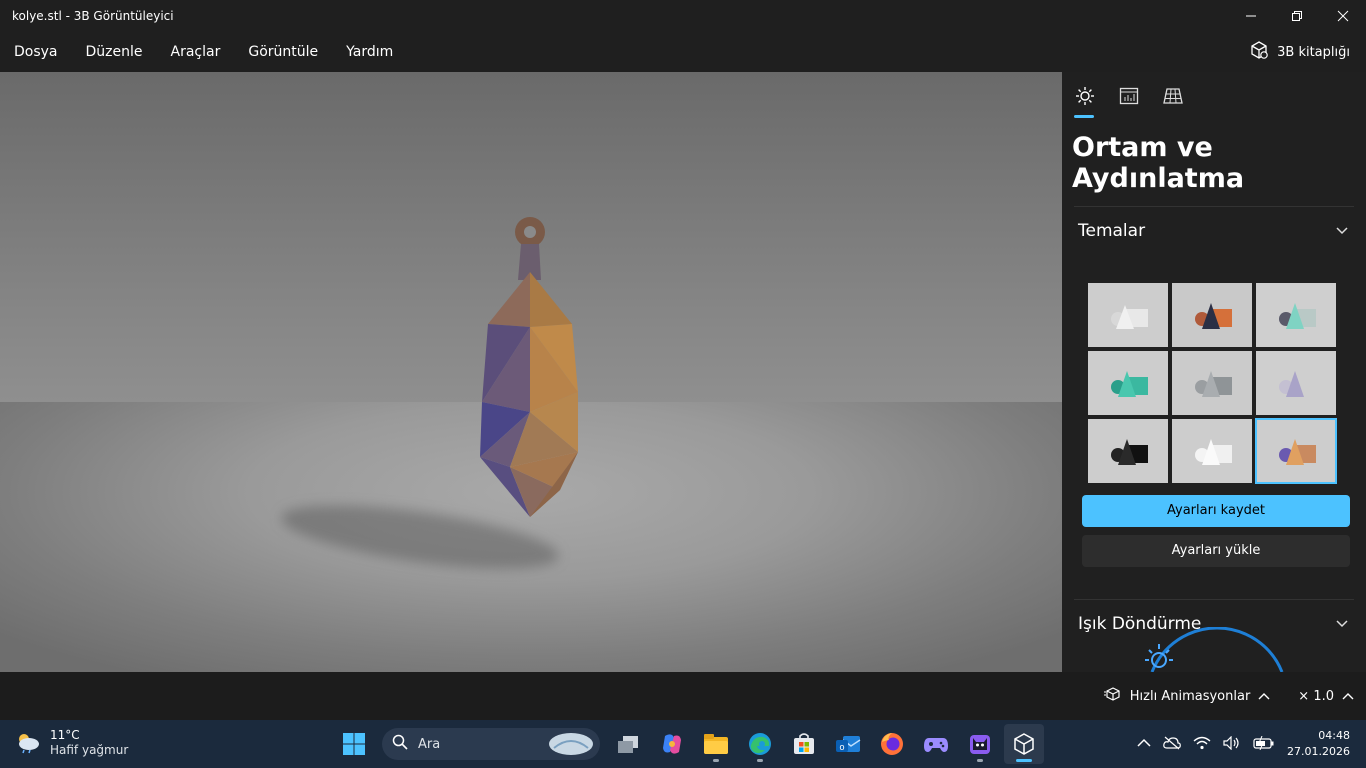 The height and width of the screenshot is (768, 1366). I want to click on 3d-library-label: 3B kitaplığı, so click(1313, 52).